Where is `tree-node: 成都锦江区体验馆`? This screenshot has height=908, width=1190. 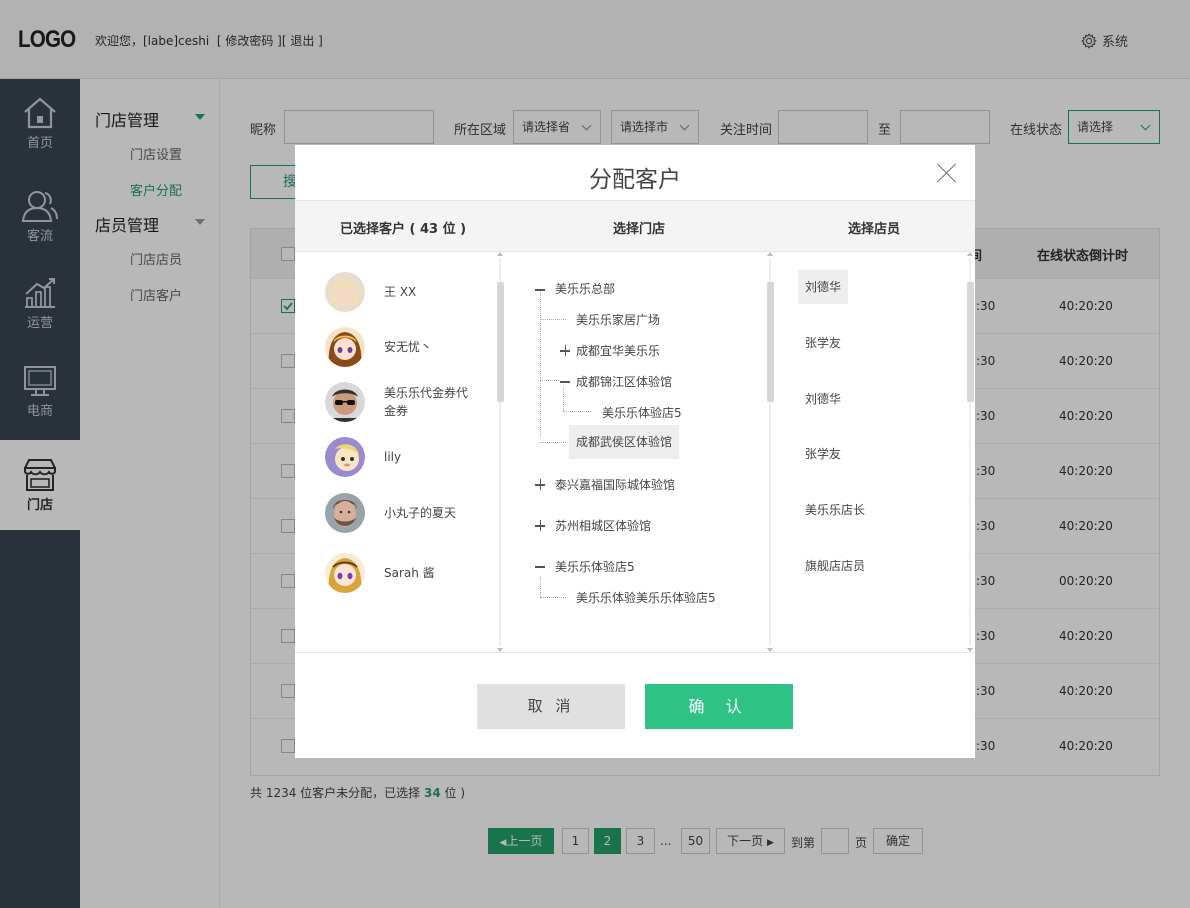 tree-node: 成都锦江区体验馆 is located at coordinates (624, 381).